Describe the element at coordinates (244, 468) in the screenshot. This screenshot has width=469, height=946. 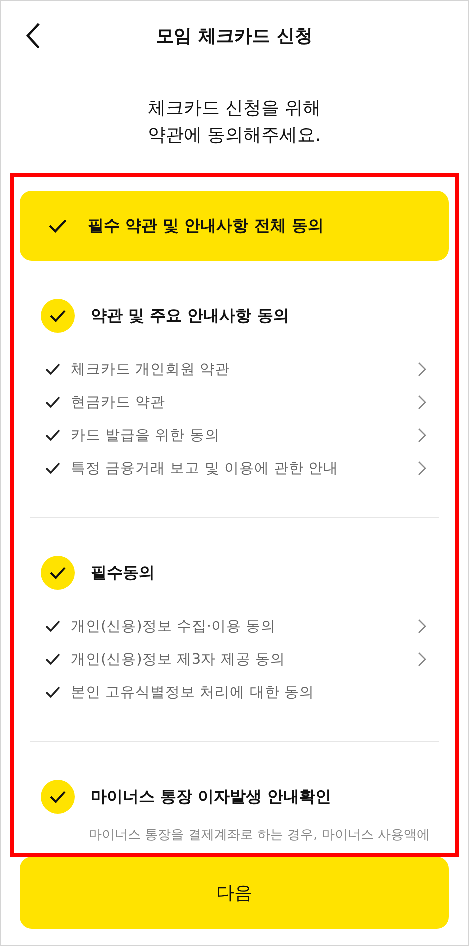
I see `terms-item: 특정 금융거래 보고 및 이용에 관한 안내` at that location.